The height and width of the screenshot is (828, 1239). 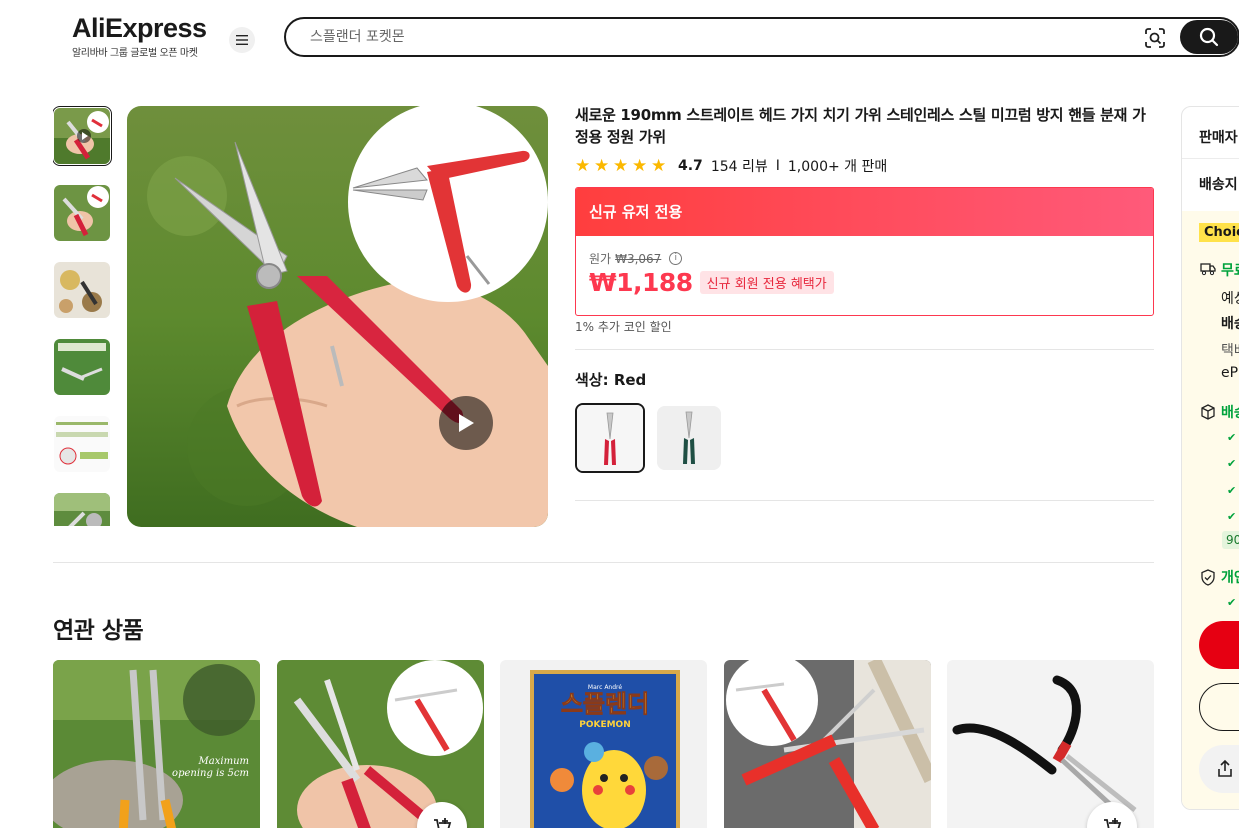 I want to click on image-search-button, so click(x=1155, y=38).